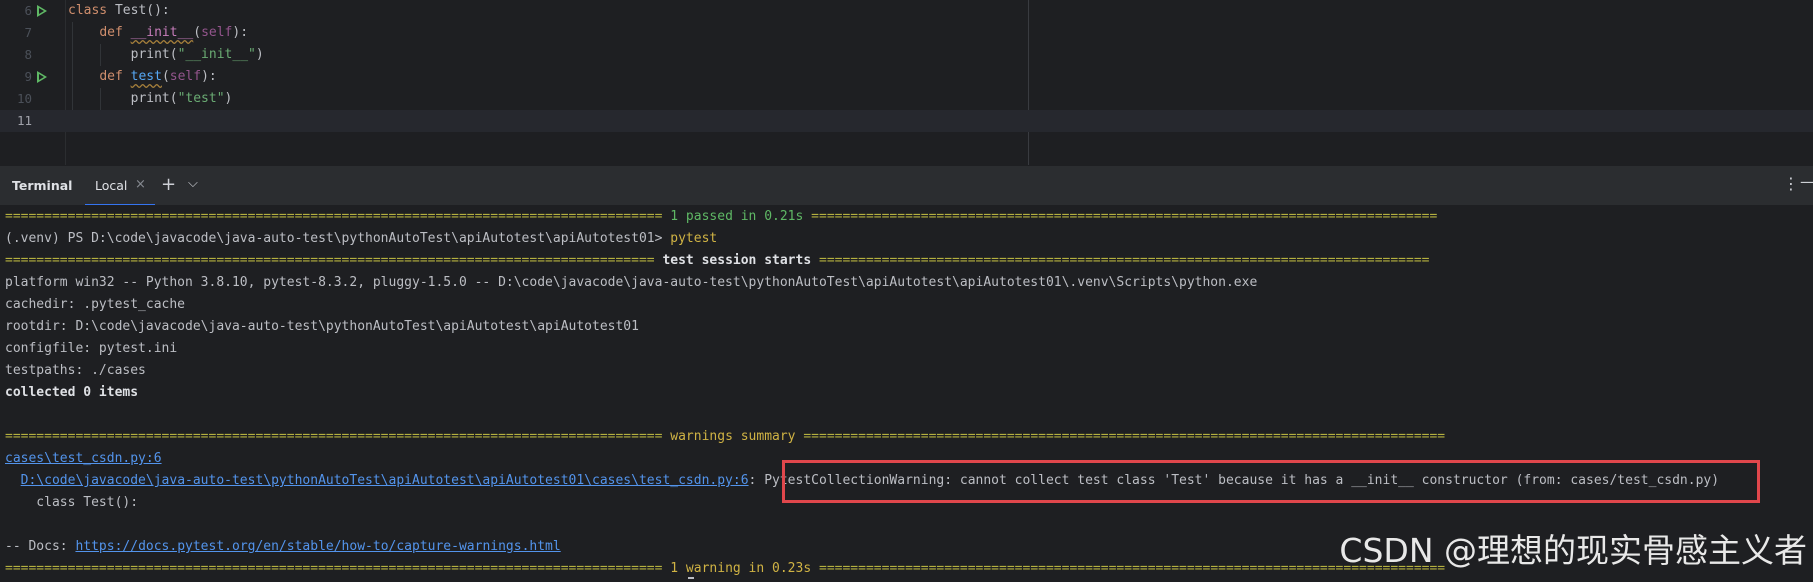  I want to click on warning-highlight-box, so click(1271, 481).